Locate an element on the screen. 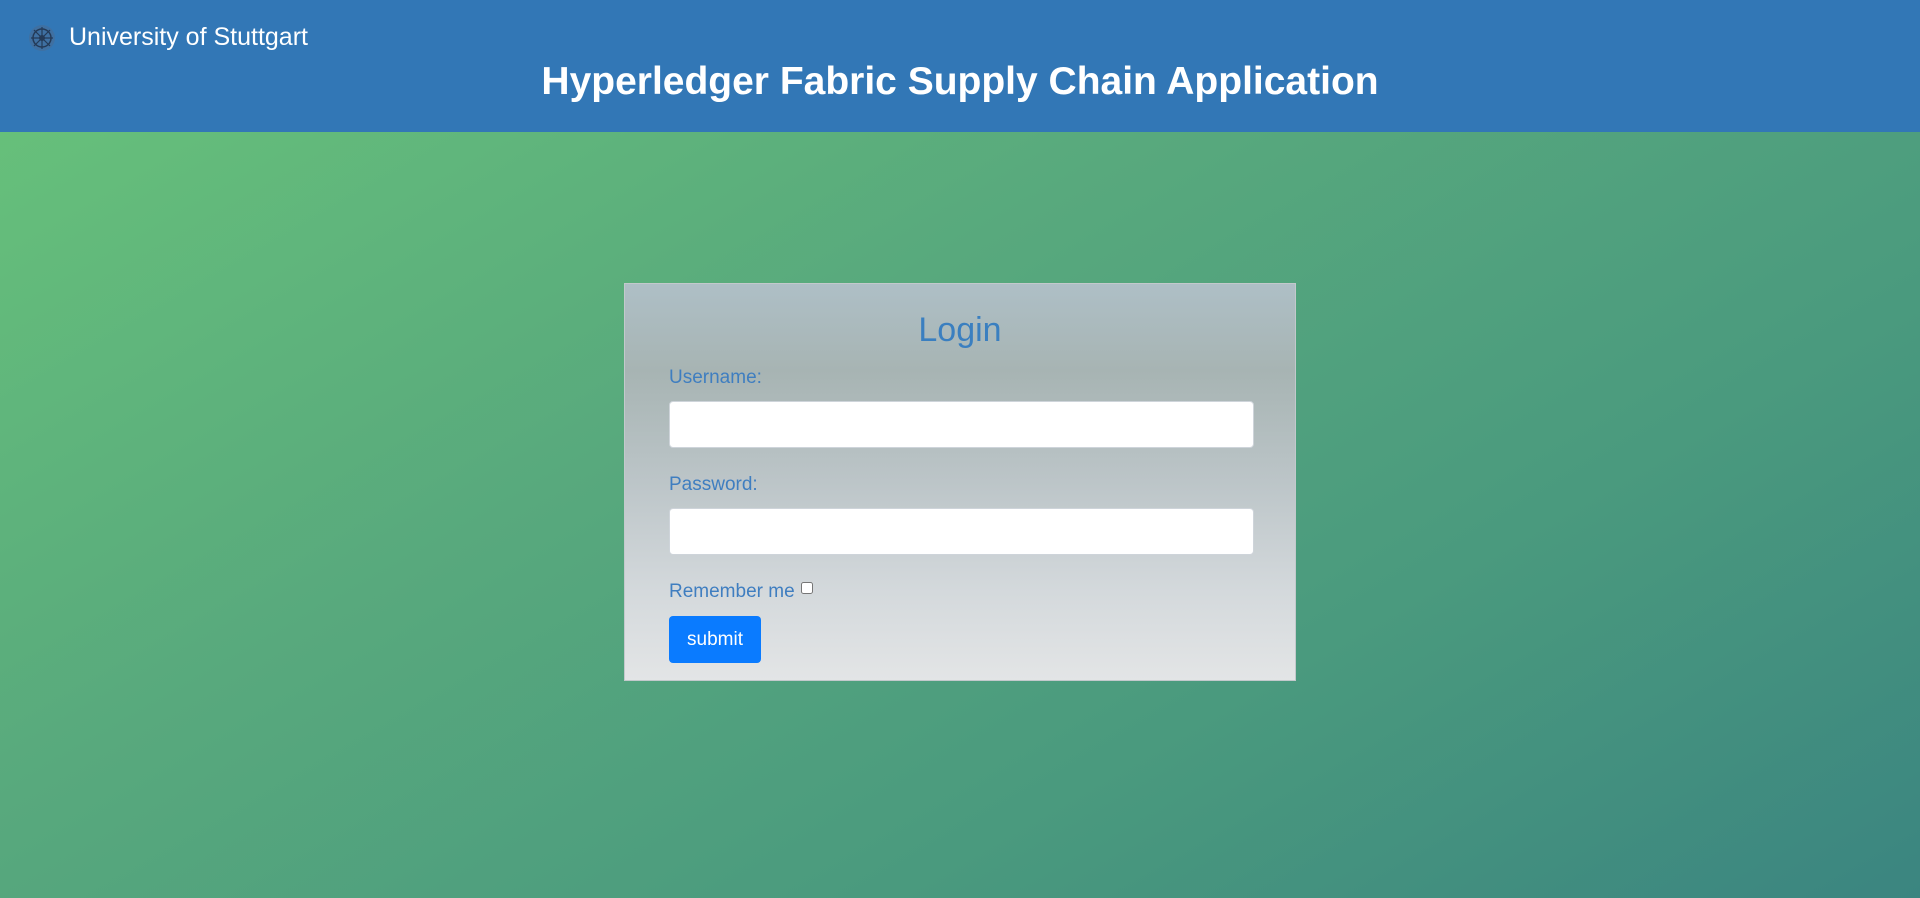  brand-link: University of Stuttgart is located at coordinates (168, 37).